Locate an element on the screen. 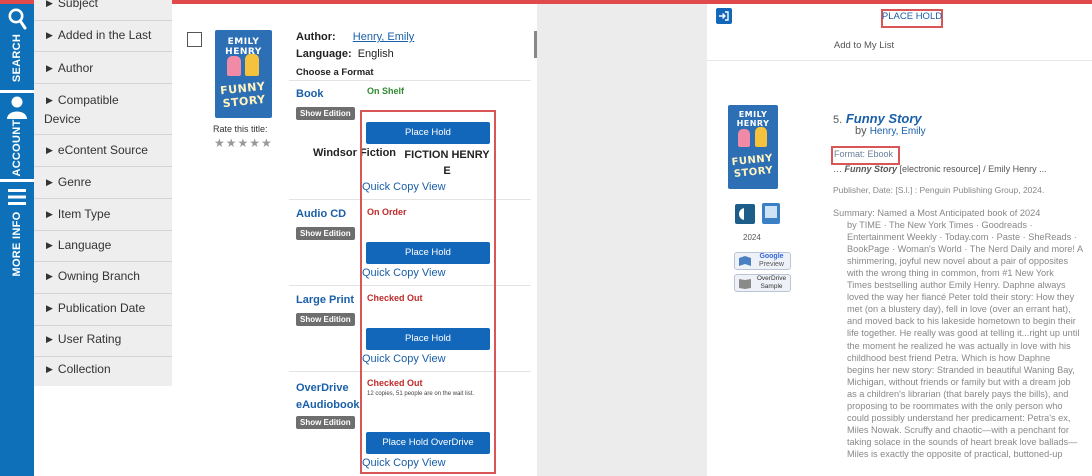  result-title-link: Funny Story is located at coordinates (884, 118).